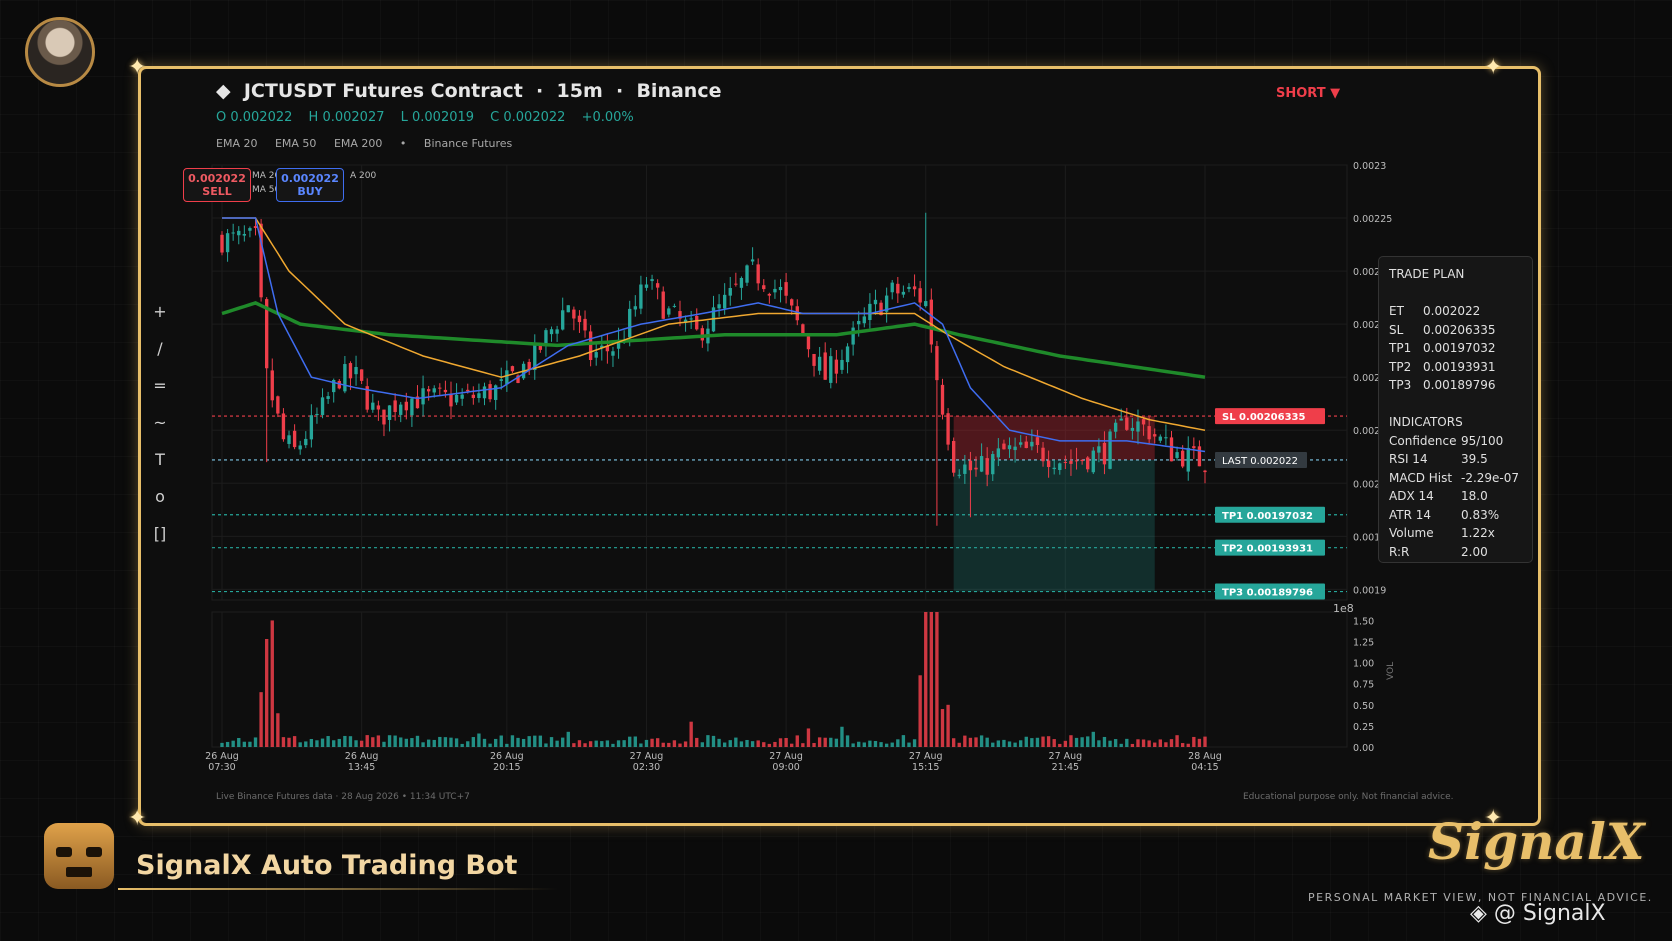 This screenshot has height=941, width=1672. What do you see at coordinates (1478, 533) in the screenshot?
I see `indicator-value: 1.22x` at bounding box center [1478, 533].